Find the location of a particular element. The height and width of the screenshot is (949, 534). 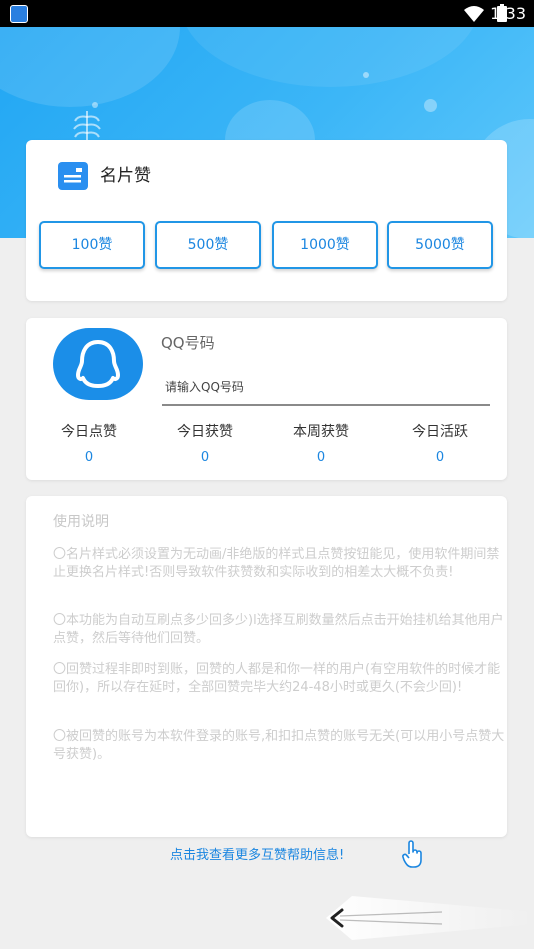

option-100-button: 100赞 is located at coordinates (92, 245).